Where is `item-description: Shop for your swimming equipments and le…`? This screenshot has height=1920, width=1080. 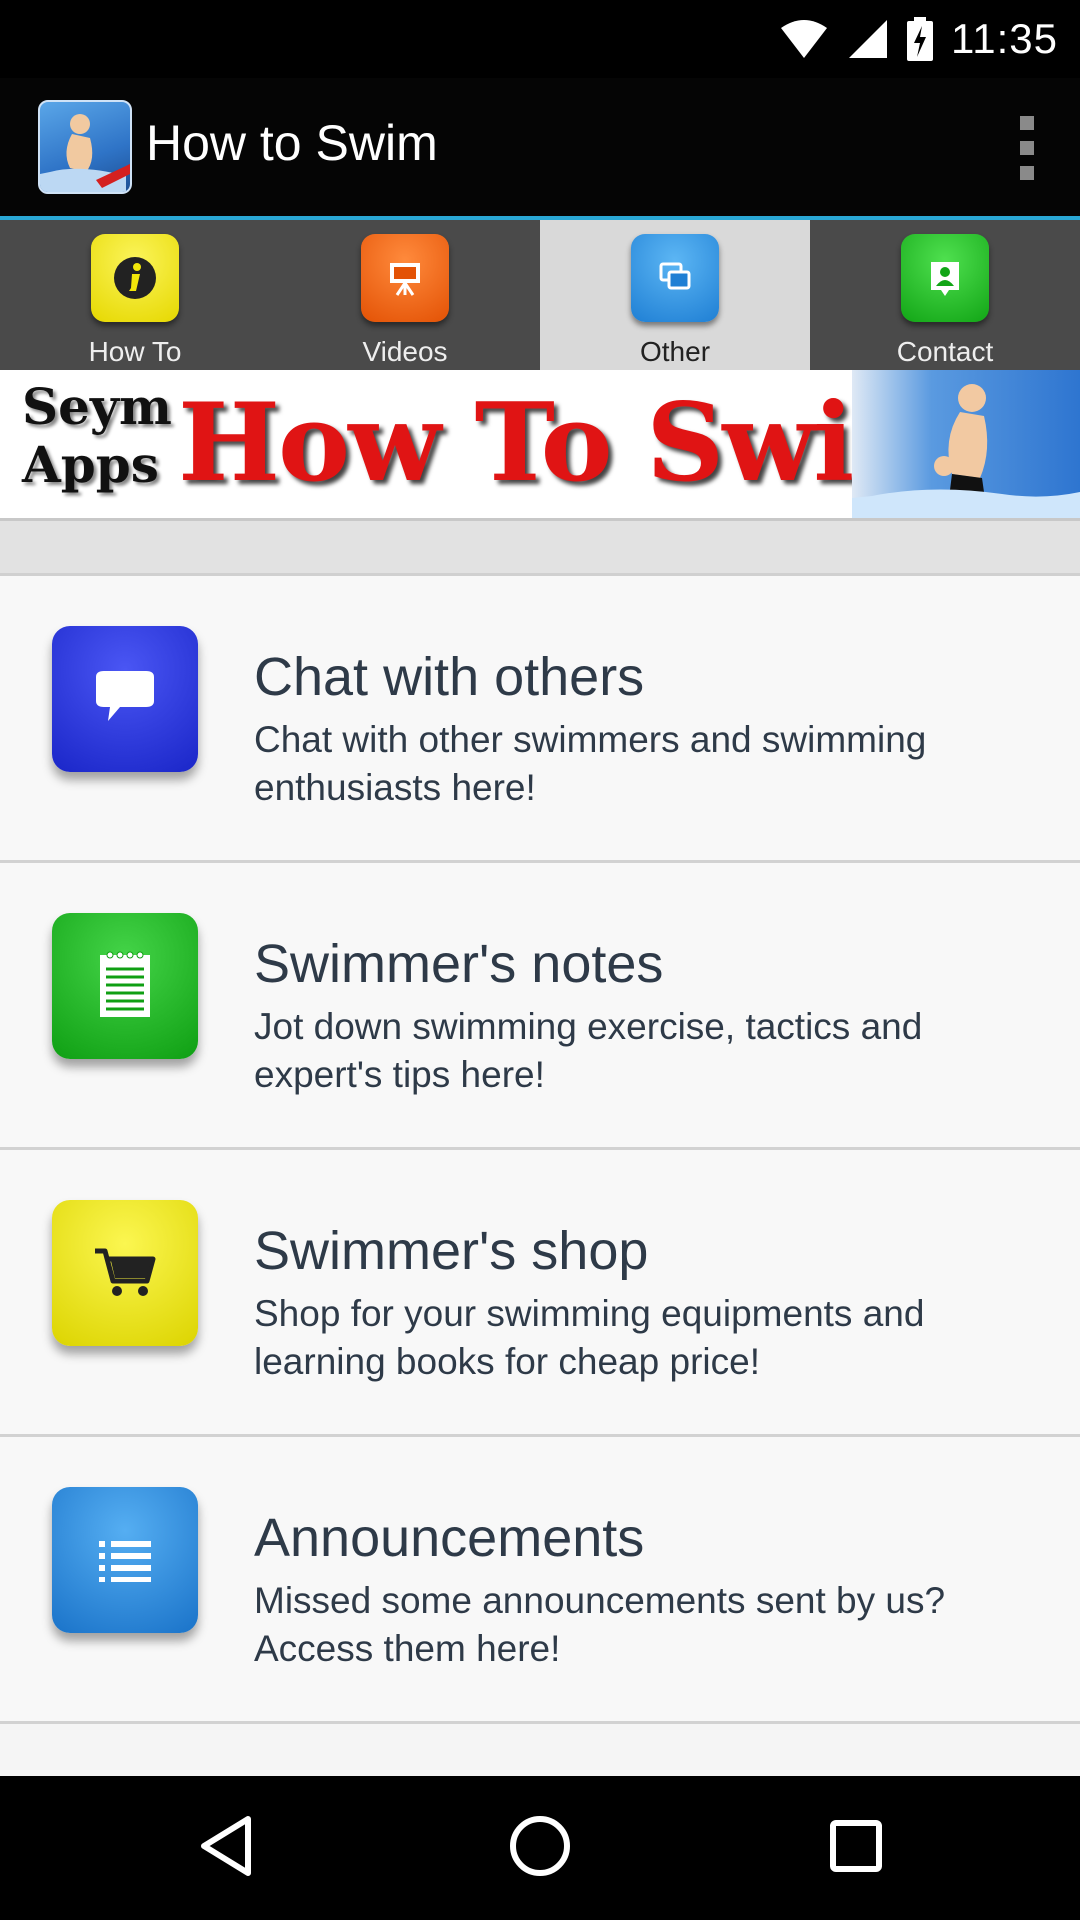 item-description: Shop for your swimming equipments and le… is located at coordinates (589, 1337).